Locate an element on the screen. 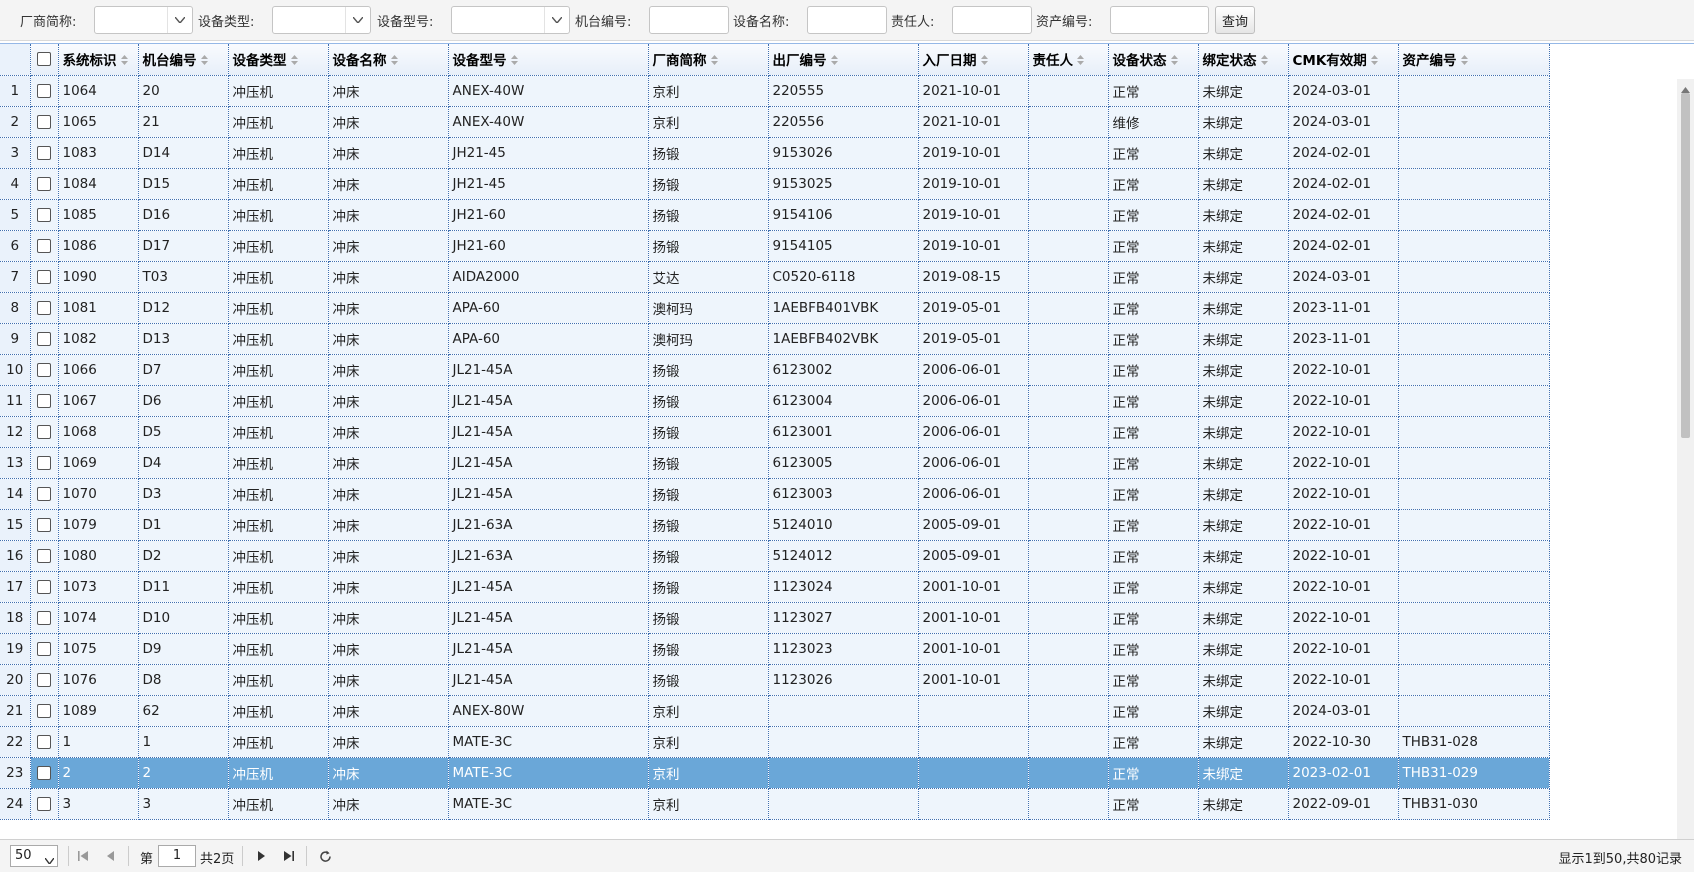  table-cell: 2023-02-01 is located at coordinates (1343, 773).